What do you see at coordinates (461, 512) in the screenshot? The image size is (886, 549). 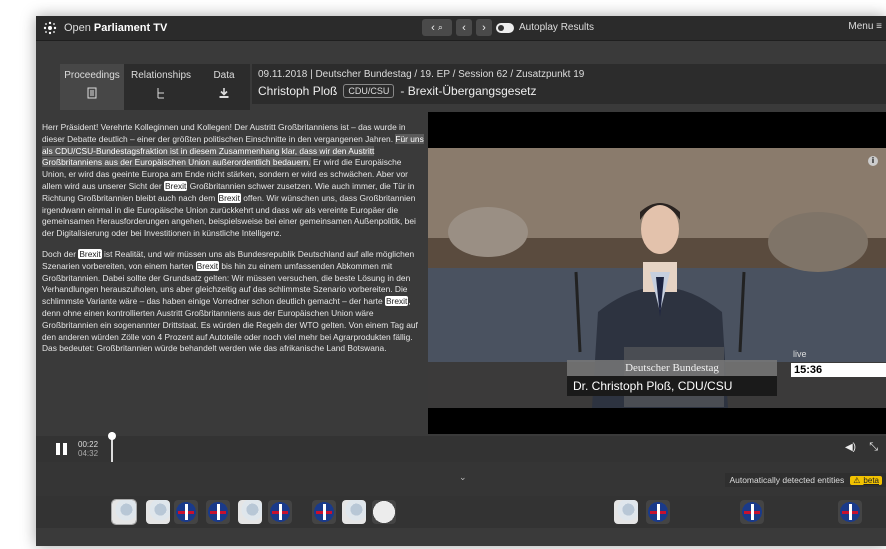 I see `entity-thumbnails` at bounding box center [461, 512].